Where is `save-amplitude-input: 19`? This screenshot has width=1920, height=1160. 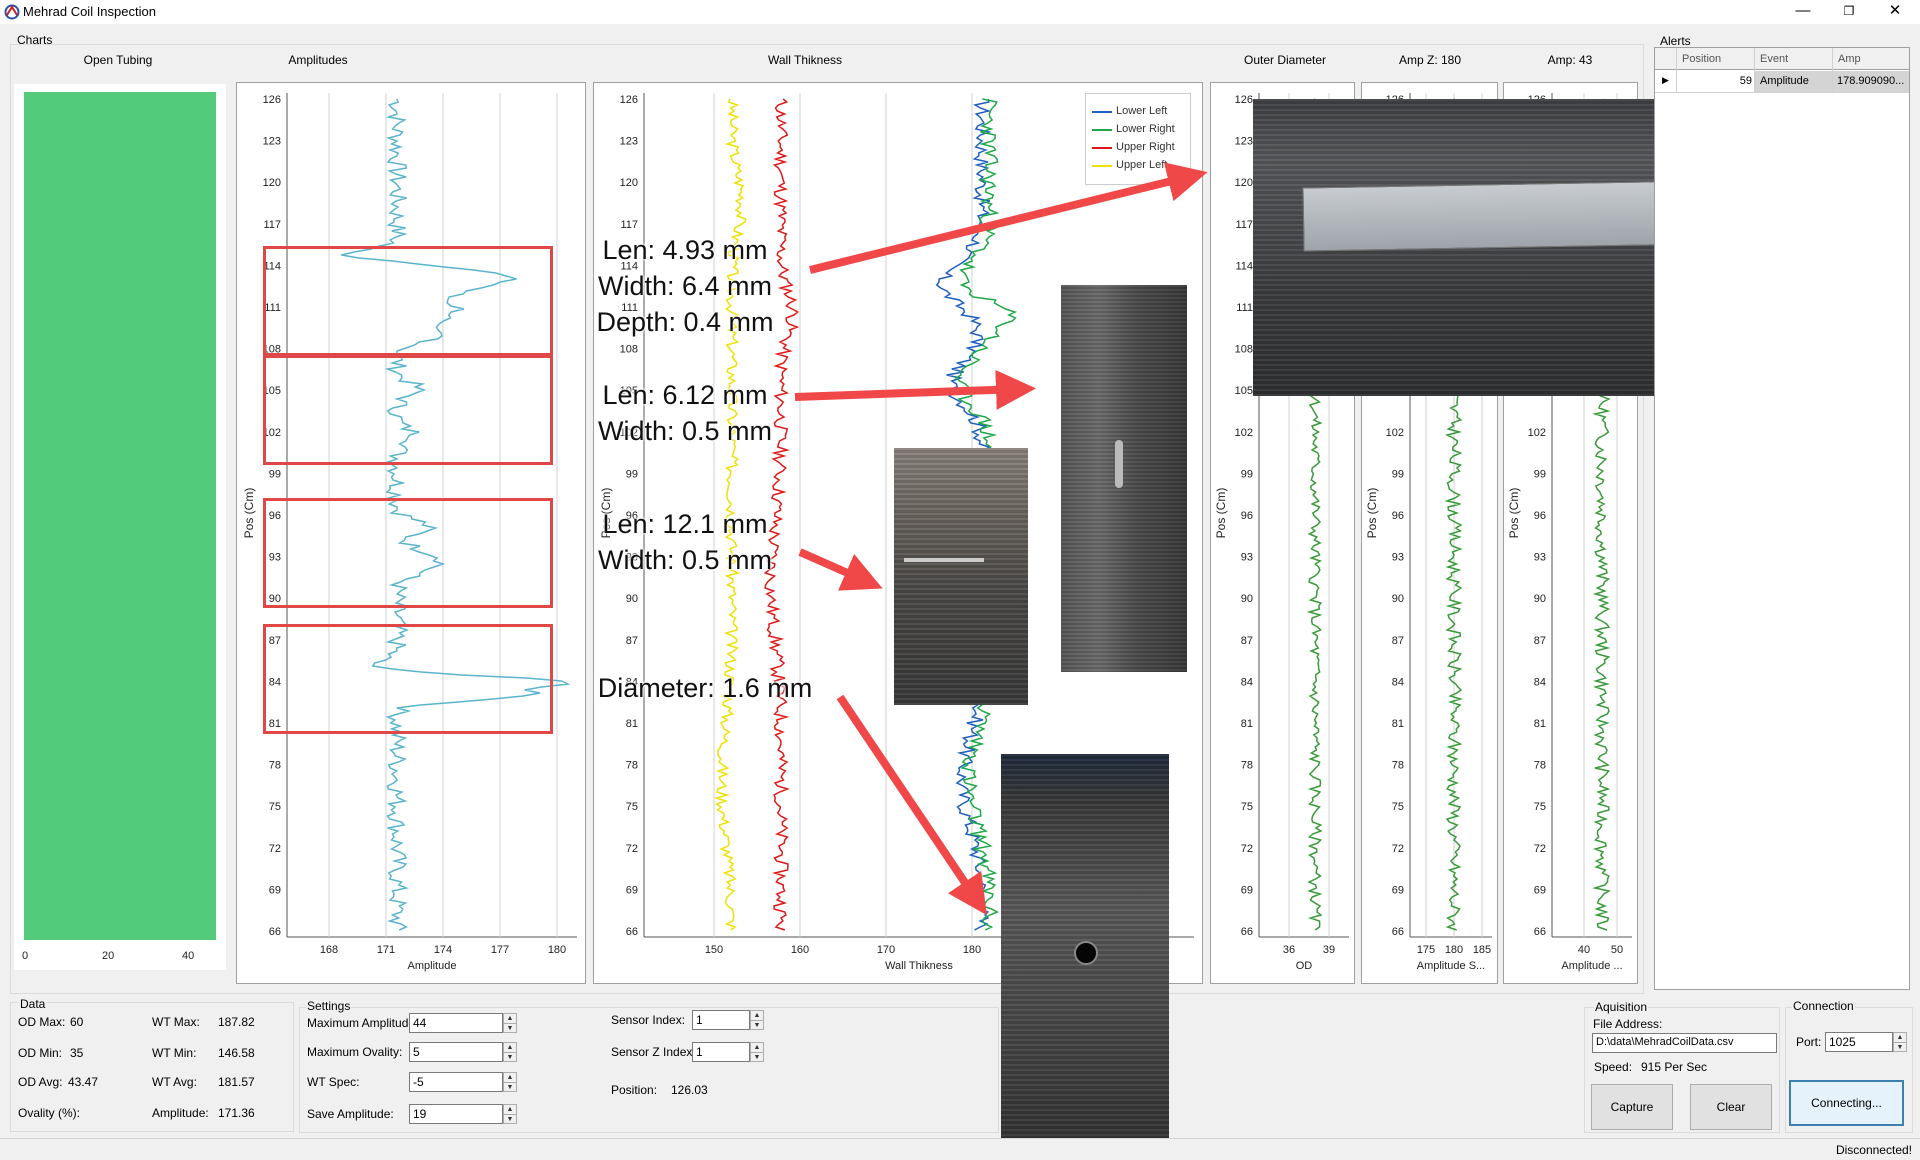
save-amplitude-input: 19 is located at coordinates (456, 1114).